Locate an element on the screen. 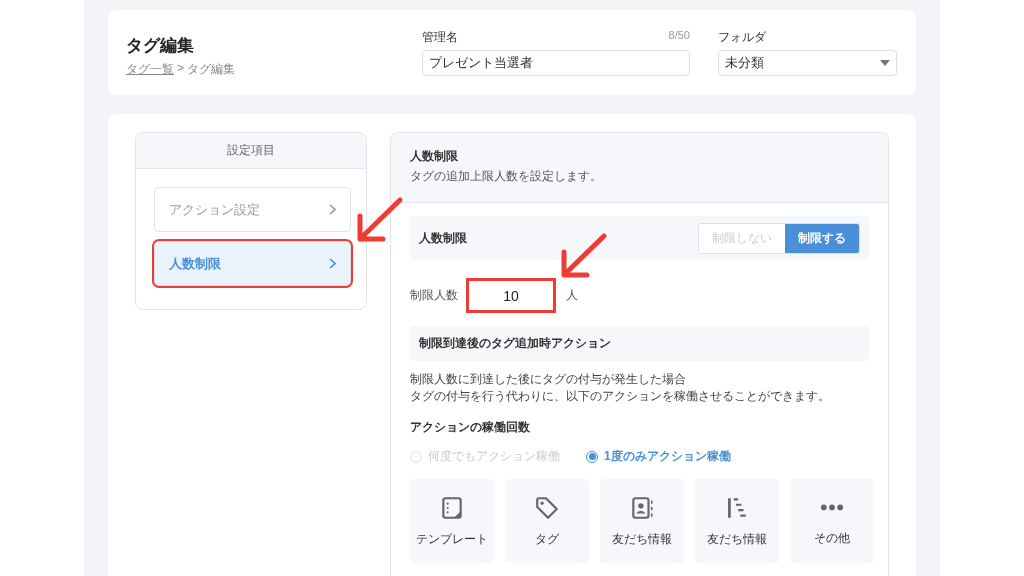  tag-icon is located at coordinates (547, 507).